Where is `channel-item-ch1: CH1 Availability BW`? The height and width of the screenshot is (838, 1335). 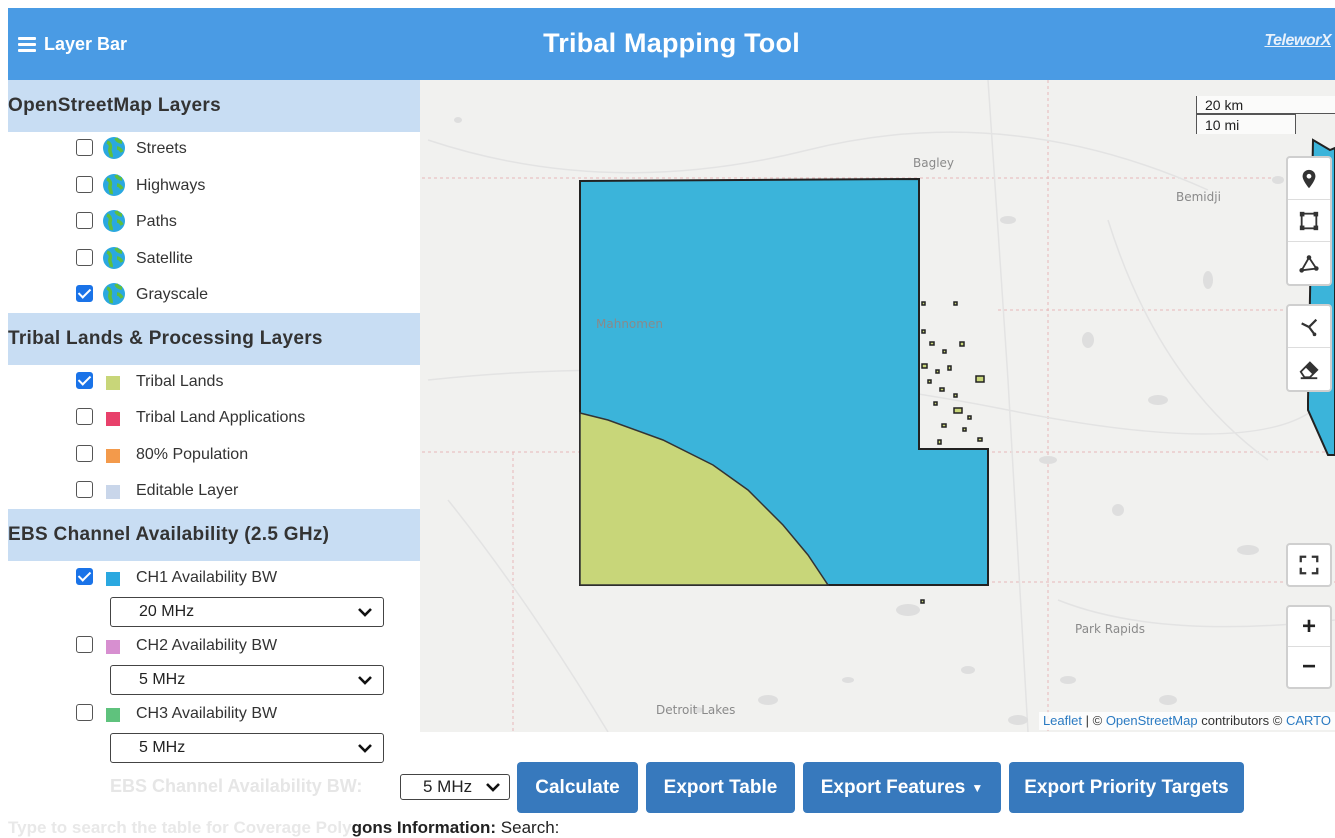
channel-item-ch1: CH1 Availability BW is located at coordinates (214, 579).